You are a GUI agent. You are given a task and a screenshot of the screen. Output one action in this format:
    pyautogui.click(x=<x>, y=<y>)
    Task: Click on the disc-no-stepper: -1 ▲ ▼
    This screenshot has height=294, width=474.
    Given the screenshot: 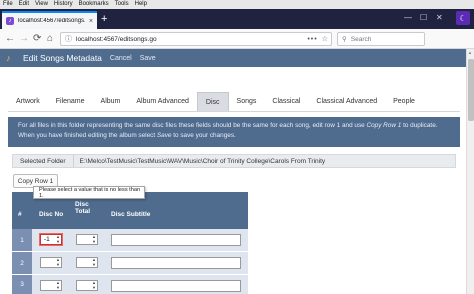 What is the action you would take?
    pyautogui.click(x=51, y=239)
    